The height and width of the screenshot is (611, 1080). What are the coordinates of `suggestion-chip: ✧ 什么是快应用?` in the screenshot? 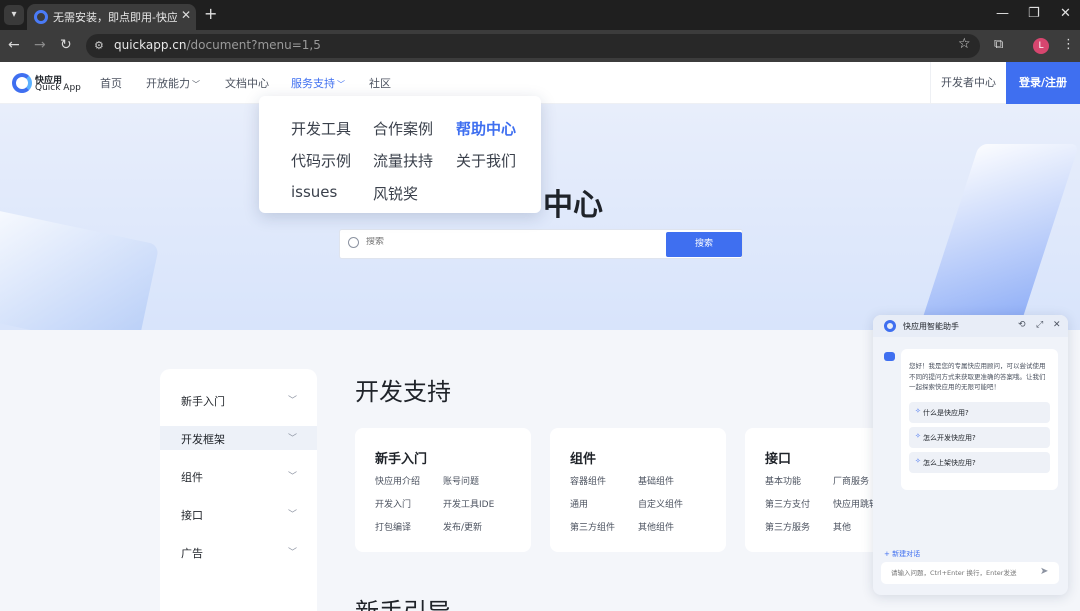 It's located at (979, 412).